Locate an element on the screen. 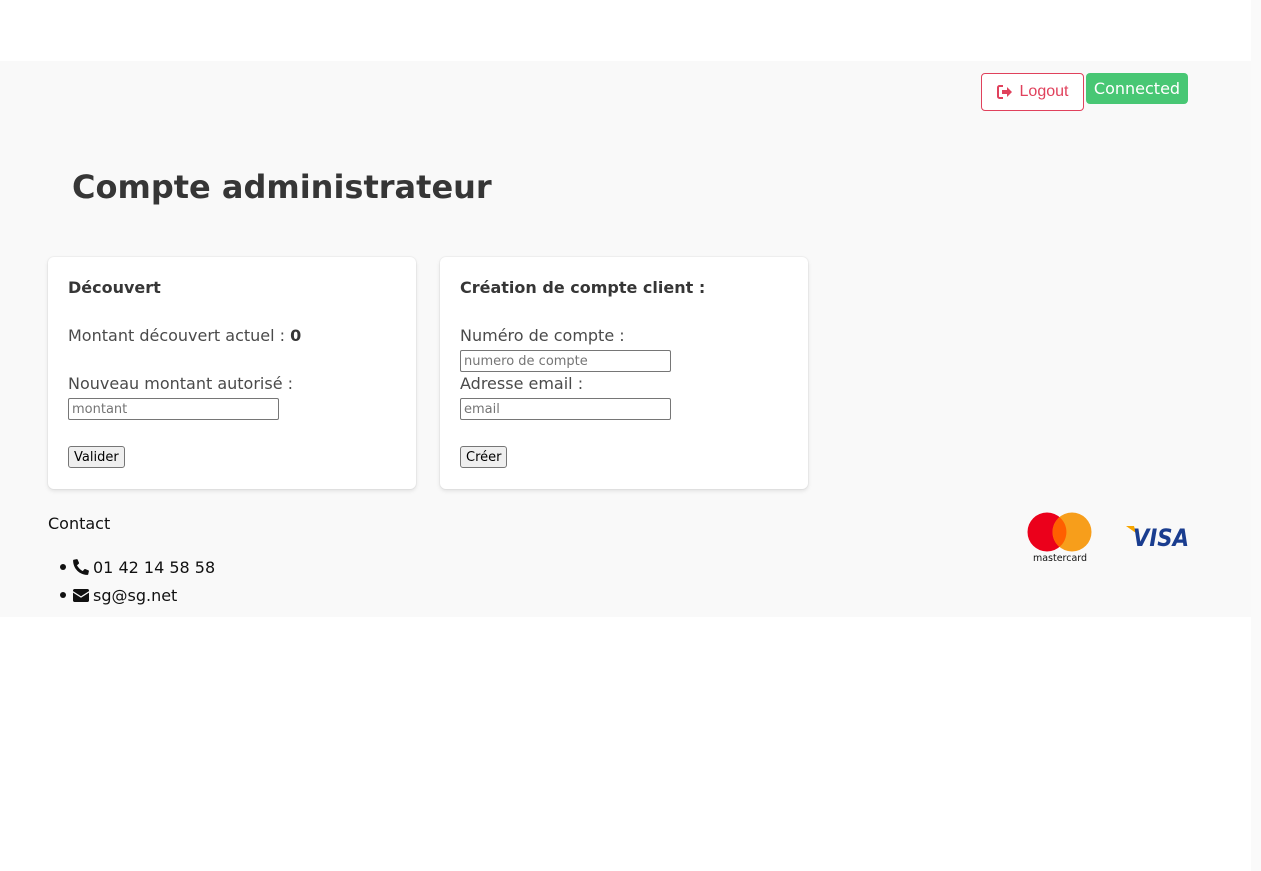 The height and width of the screenshot is (871, 1261). status-badge: Connected is located at coordinates (1137, 88).